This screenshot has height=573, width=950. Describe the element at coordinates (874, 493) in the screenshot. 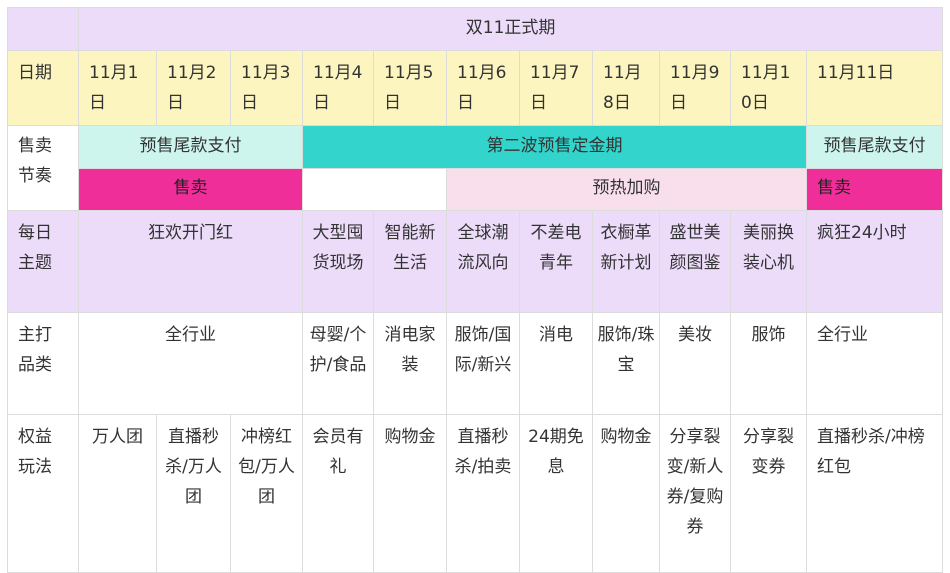

I see `rights-cell: 直播秒杀/冲榜红包` at that location.